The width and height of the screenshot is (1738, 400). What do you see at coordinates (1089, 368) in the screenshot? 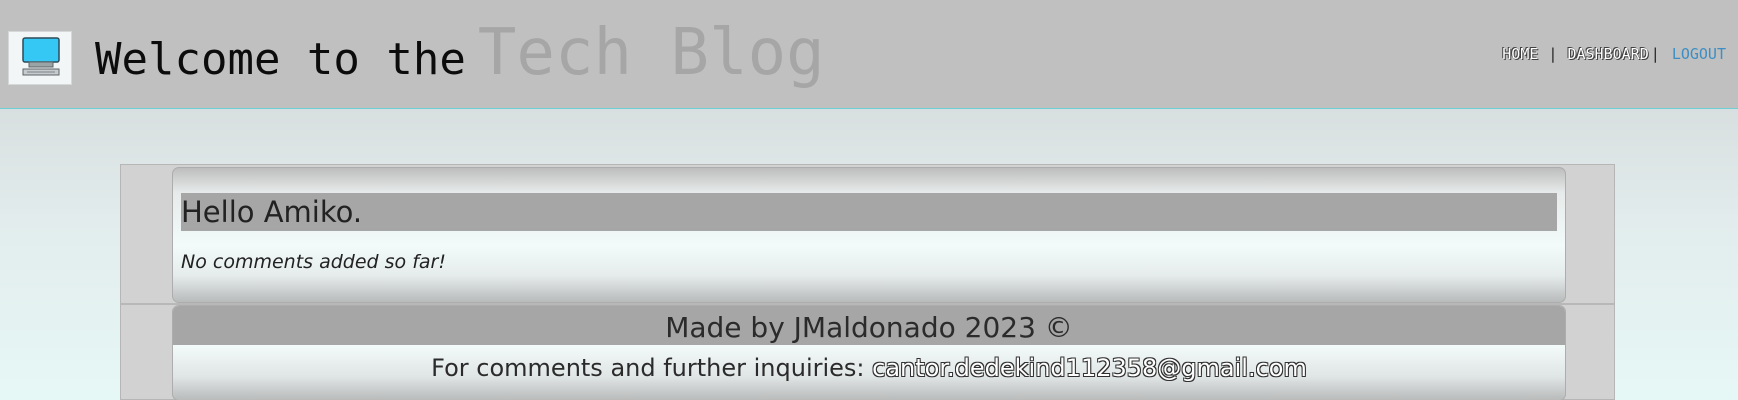
I see `footer-contact-email: cantor.dedekind112358@gmail.com` at bounding box center [1089, 368].